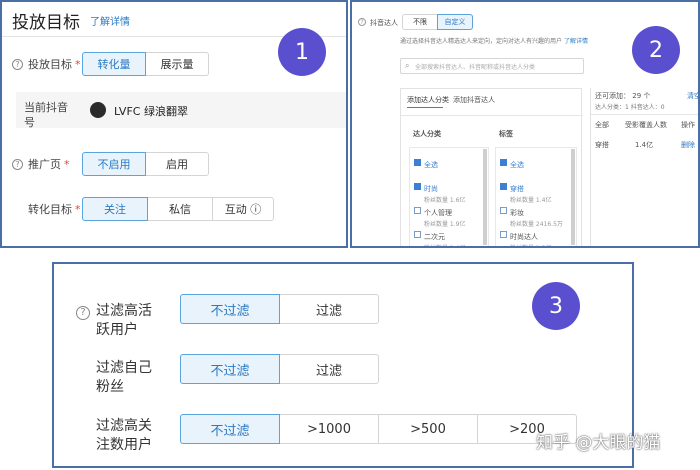 The image size is (700, 470). What do you see at coordinates (407, 65) in the screenshot?
I see `search-icon: ⌕` at bounding box center [407, 65].